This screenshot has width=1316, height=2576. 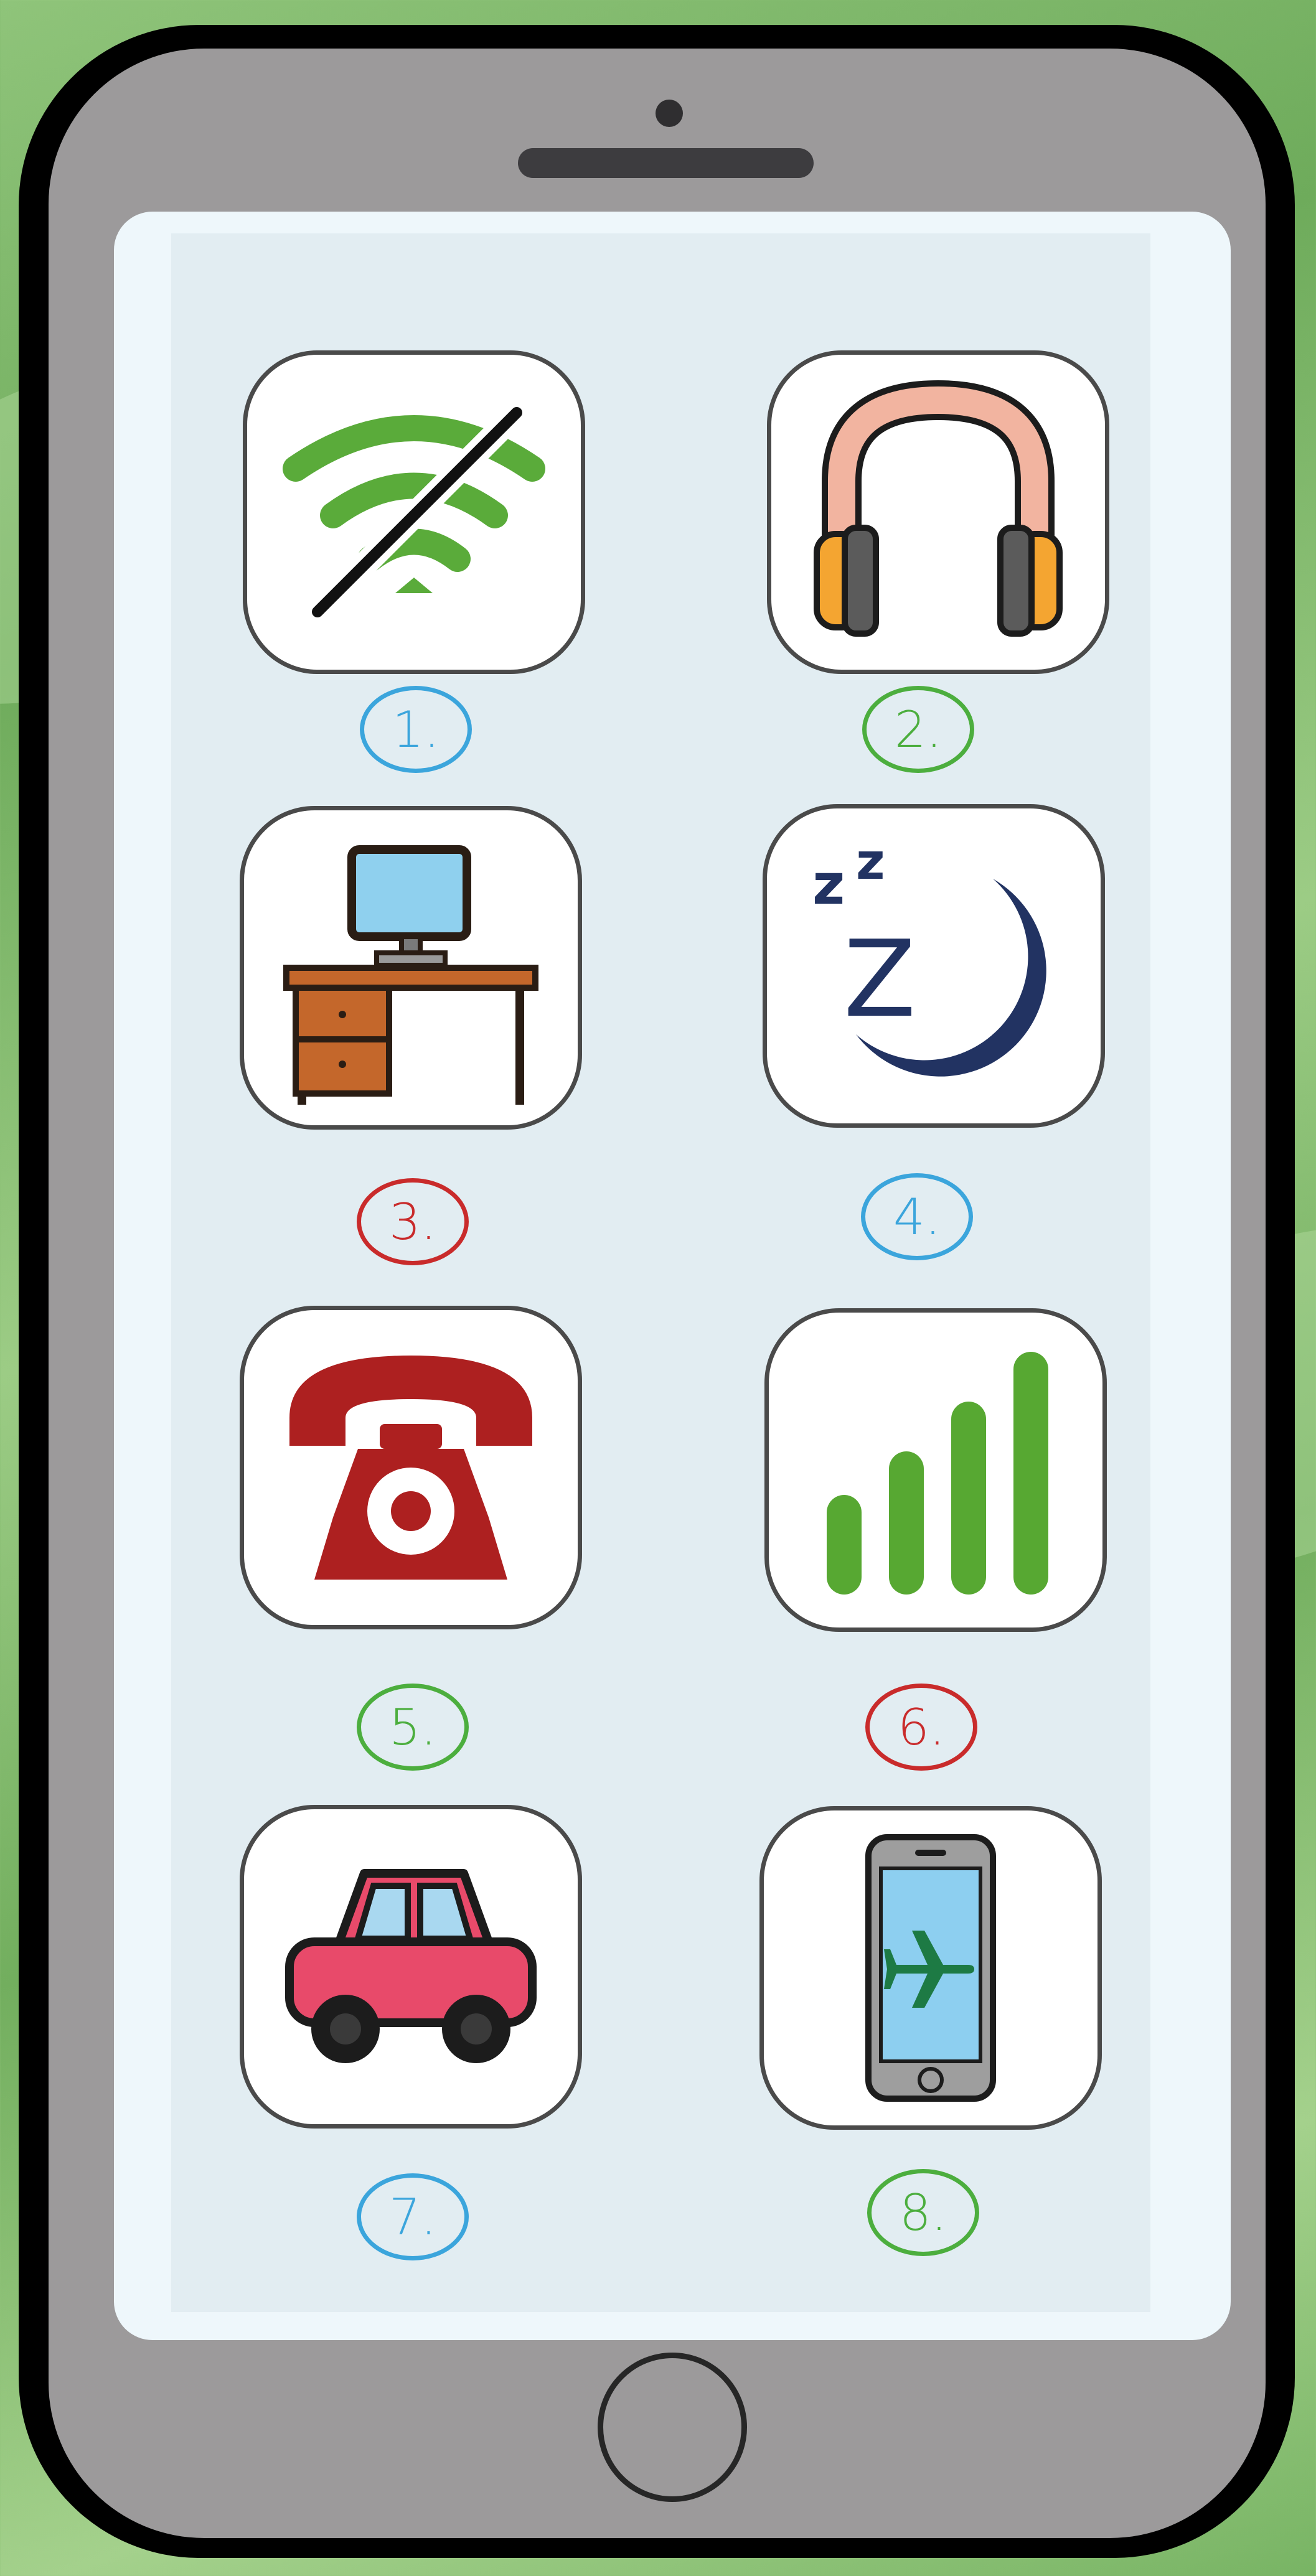 What do you see at coordinates (666, 163) in the screenshot?
I see `speaker-grille` at bounding box center [666, 163].